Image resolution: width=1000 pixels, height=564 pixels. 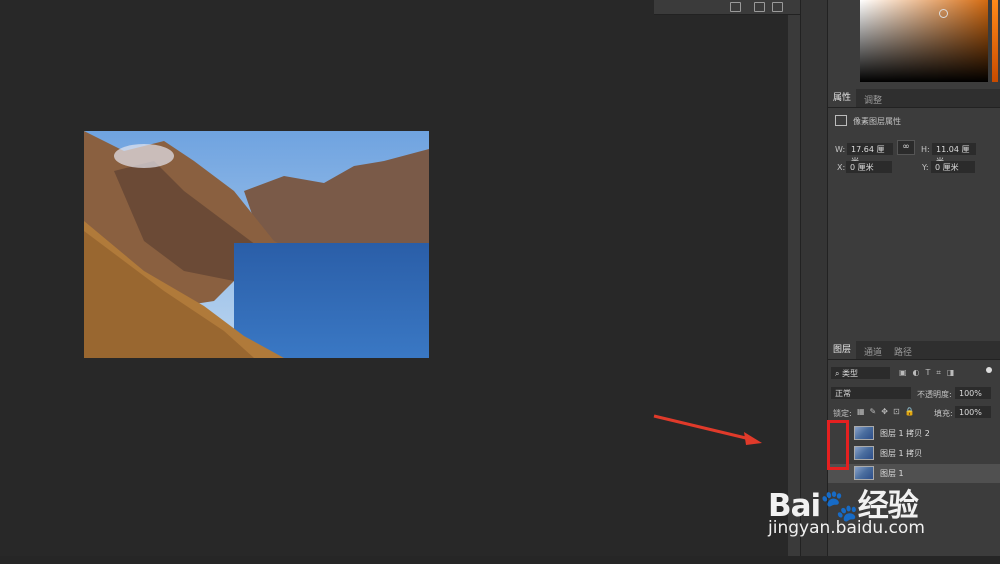 What do you see at coordinates (500, 560) in the screenshot?
I see `status-strip` at bounding box center [500, 560].